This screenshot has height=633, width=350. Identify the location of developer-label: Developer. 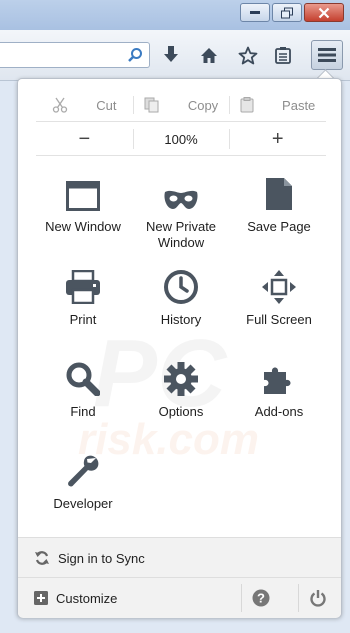
(83, 503).